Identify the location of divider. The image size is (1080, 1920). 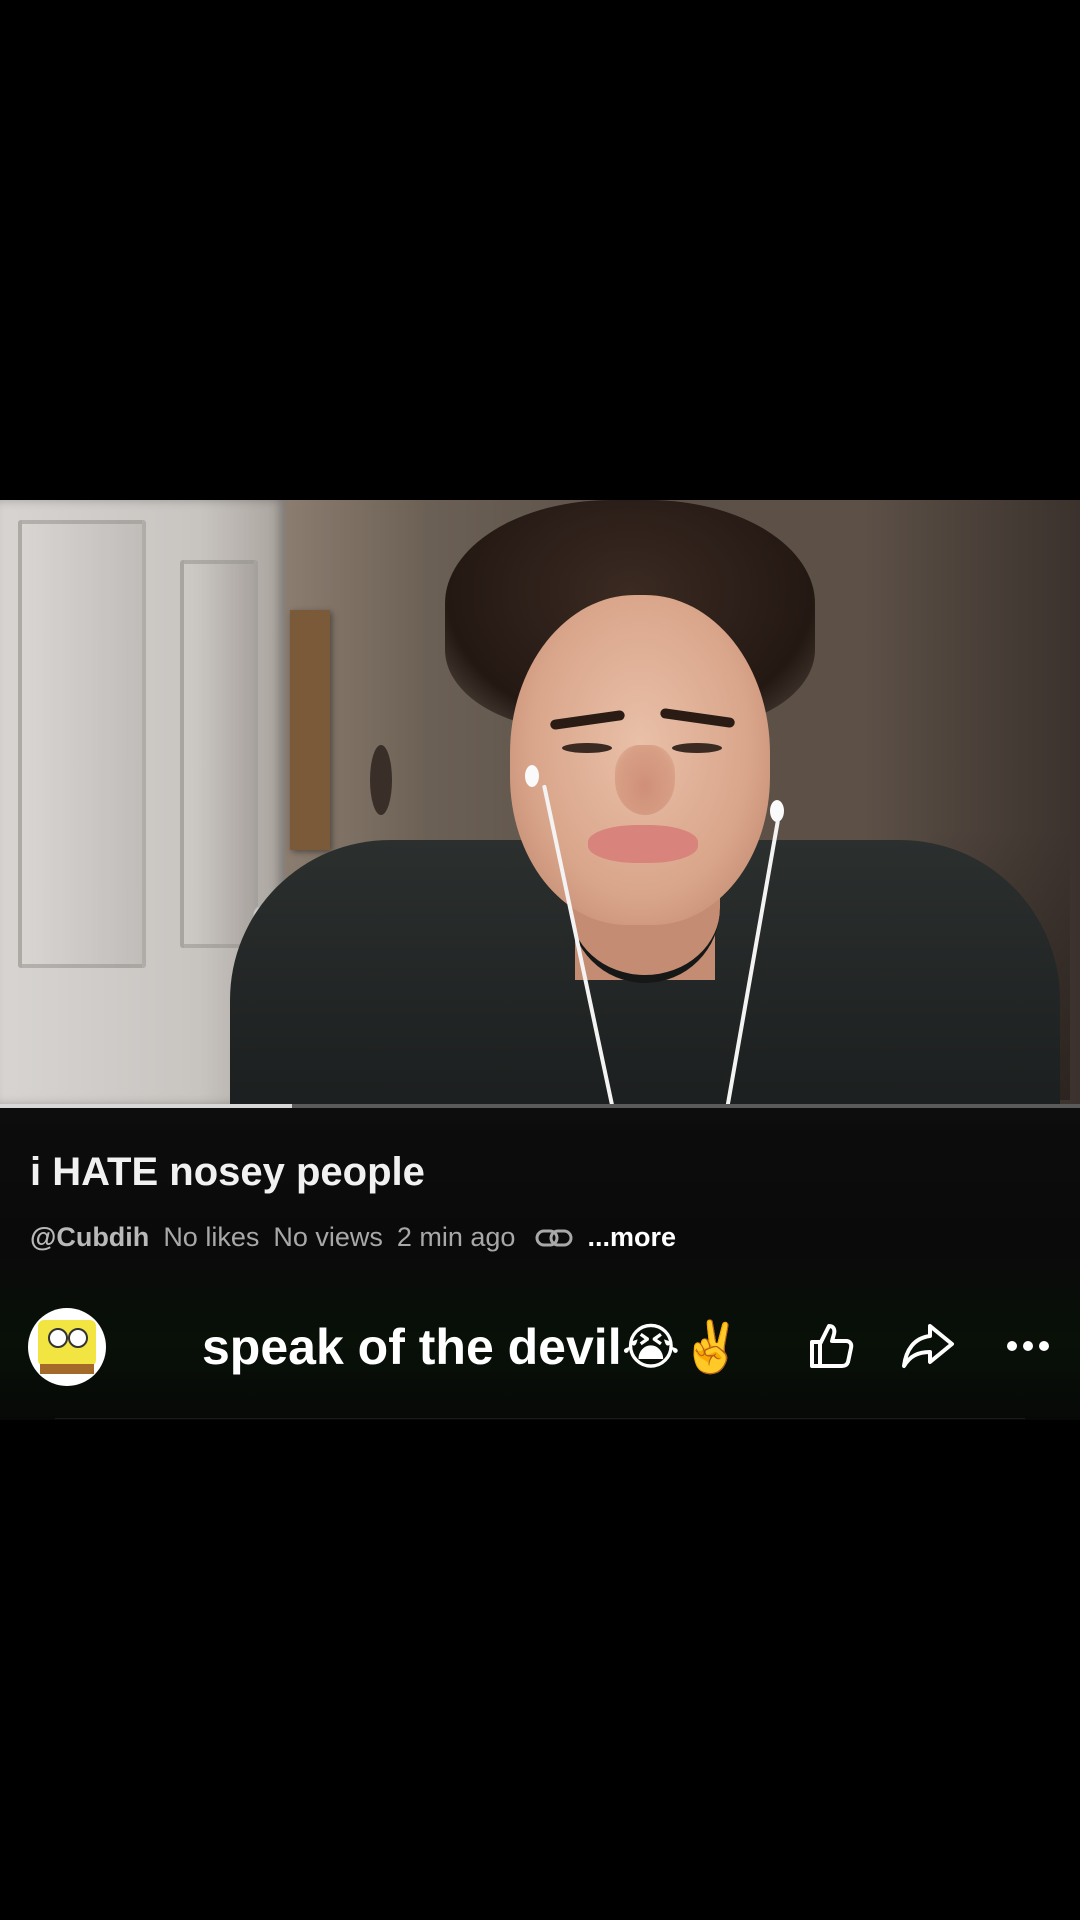
(540, 1418).